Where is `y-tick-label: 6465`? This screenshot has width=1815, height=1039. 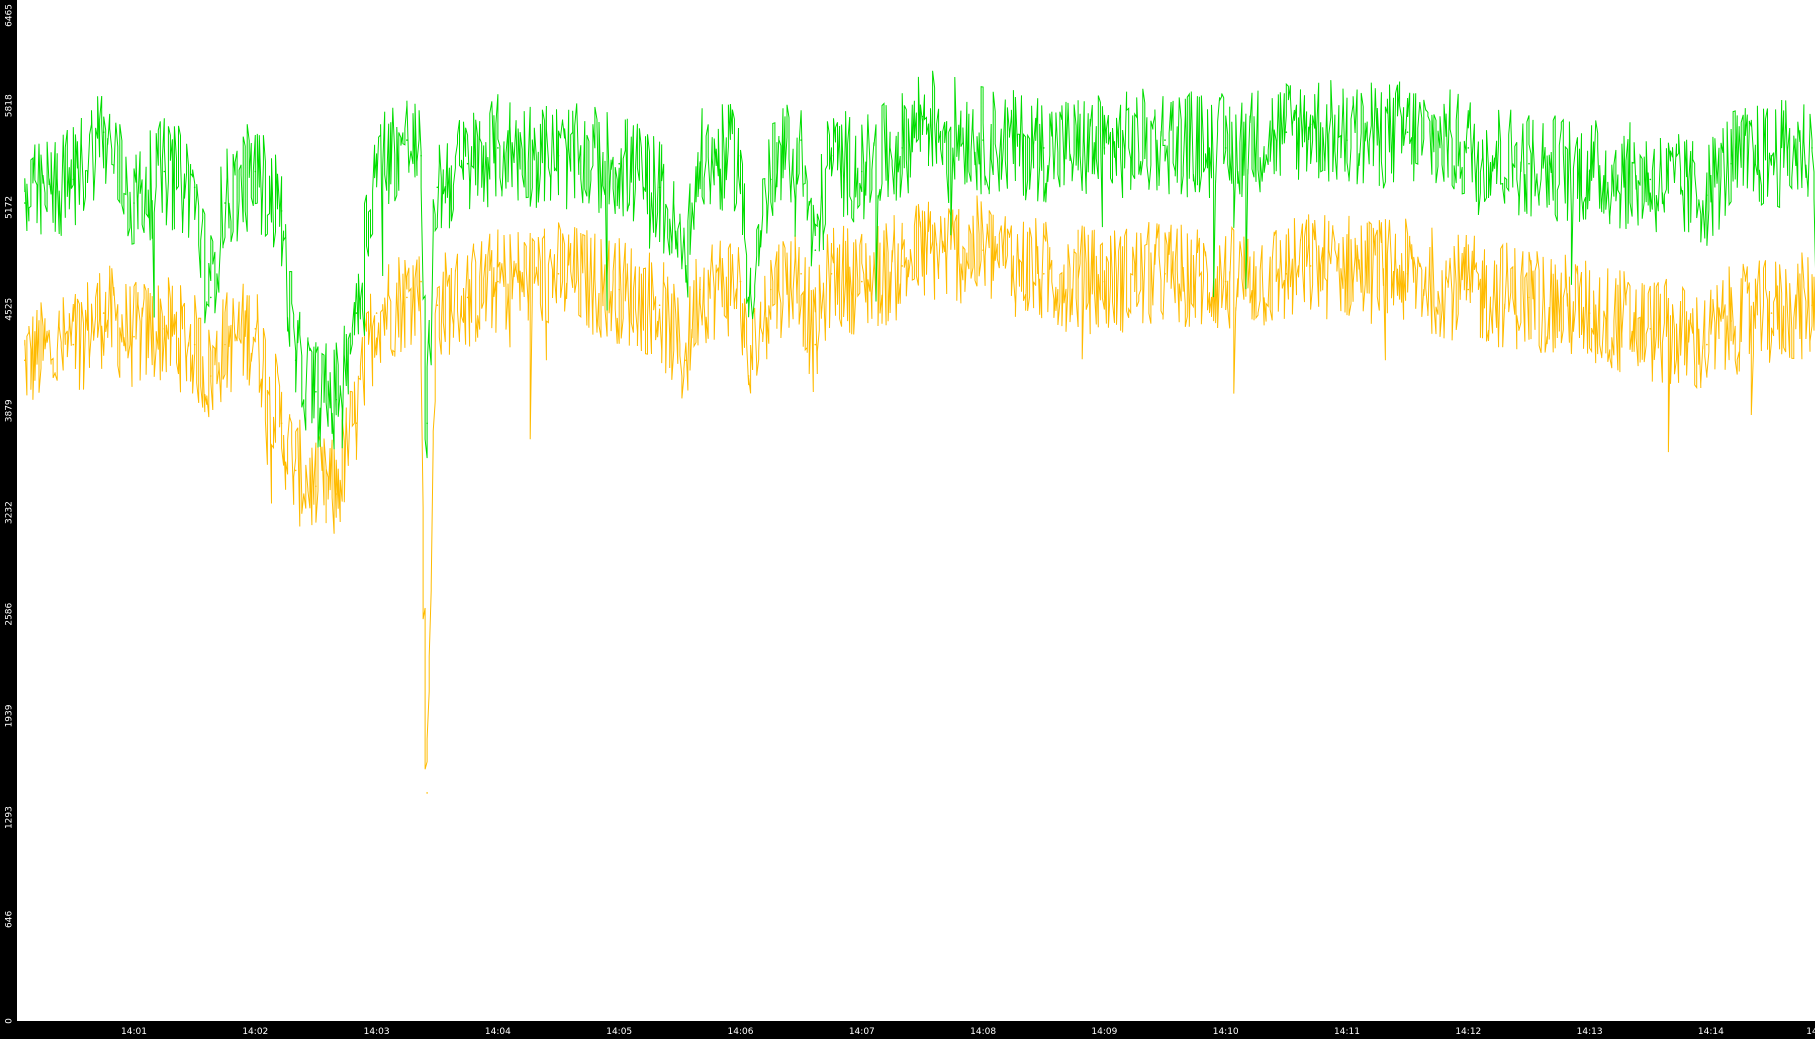
y-tick-label: 6465 is located at coordinates (10, 15).